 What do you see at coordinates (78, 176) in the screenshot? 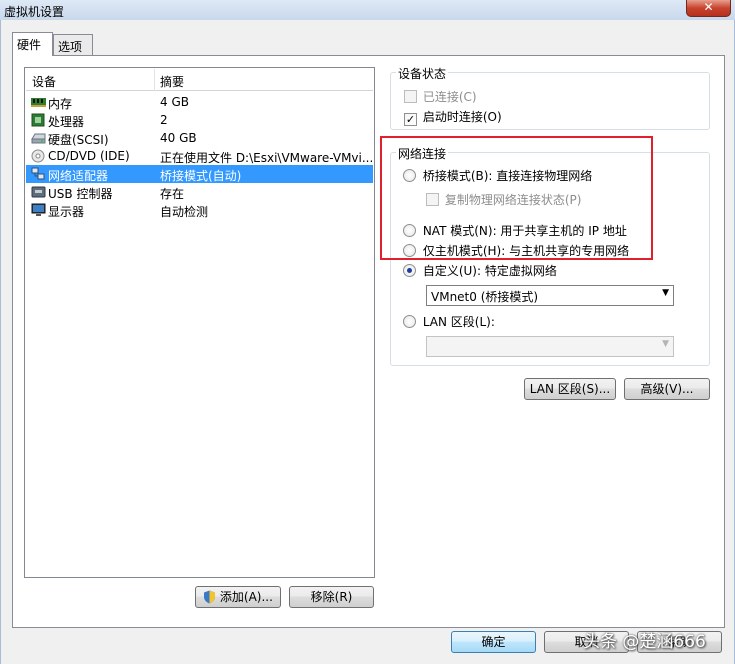
I see `device-name: 网络适配器` at bounding box center [78, 176].